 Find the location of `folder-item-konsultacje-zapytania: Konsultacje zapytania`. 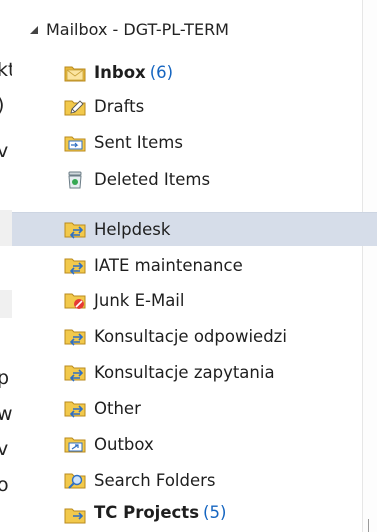

folder-item-konsultacje-zapytania: Konsultacje zapytania is located at coordinates (194, 372).